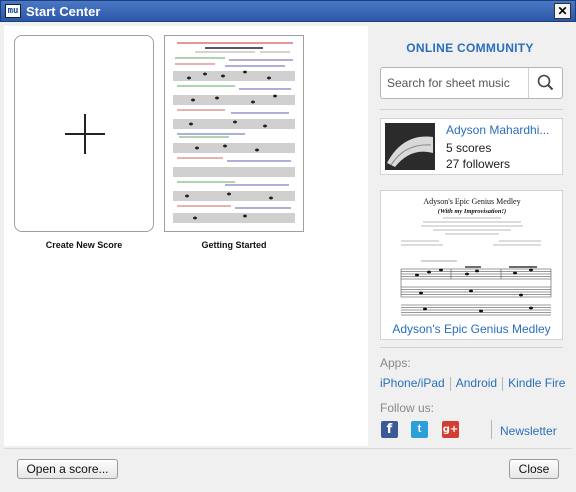 The height and width of the screenshot is (492, 576). Describe the element at coordinates (84, 245) in the screenshot. I see `create-new-score-label: Create New Score` at that location.